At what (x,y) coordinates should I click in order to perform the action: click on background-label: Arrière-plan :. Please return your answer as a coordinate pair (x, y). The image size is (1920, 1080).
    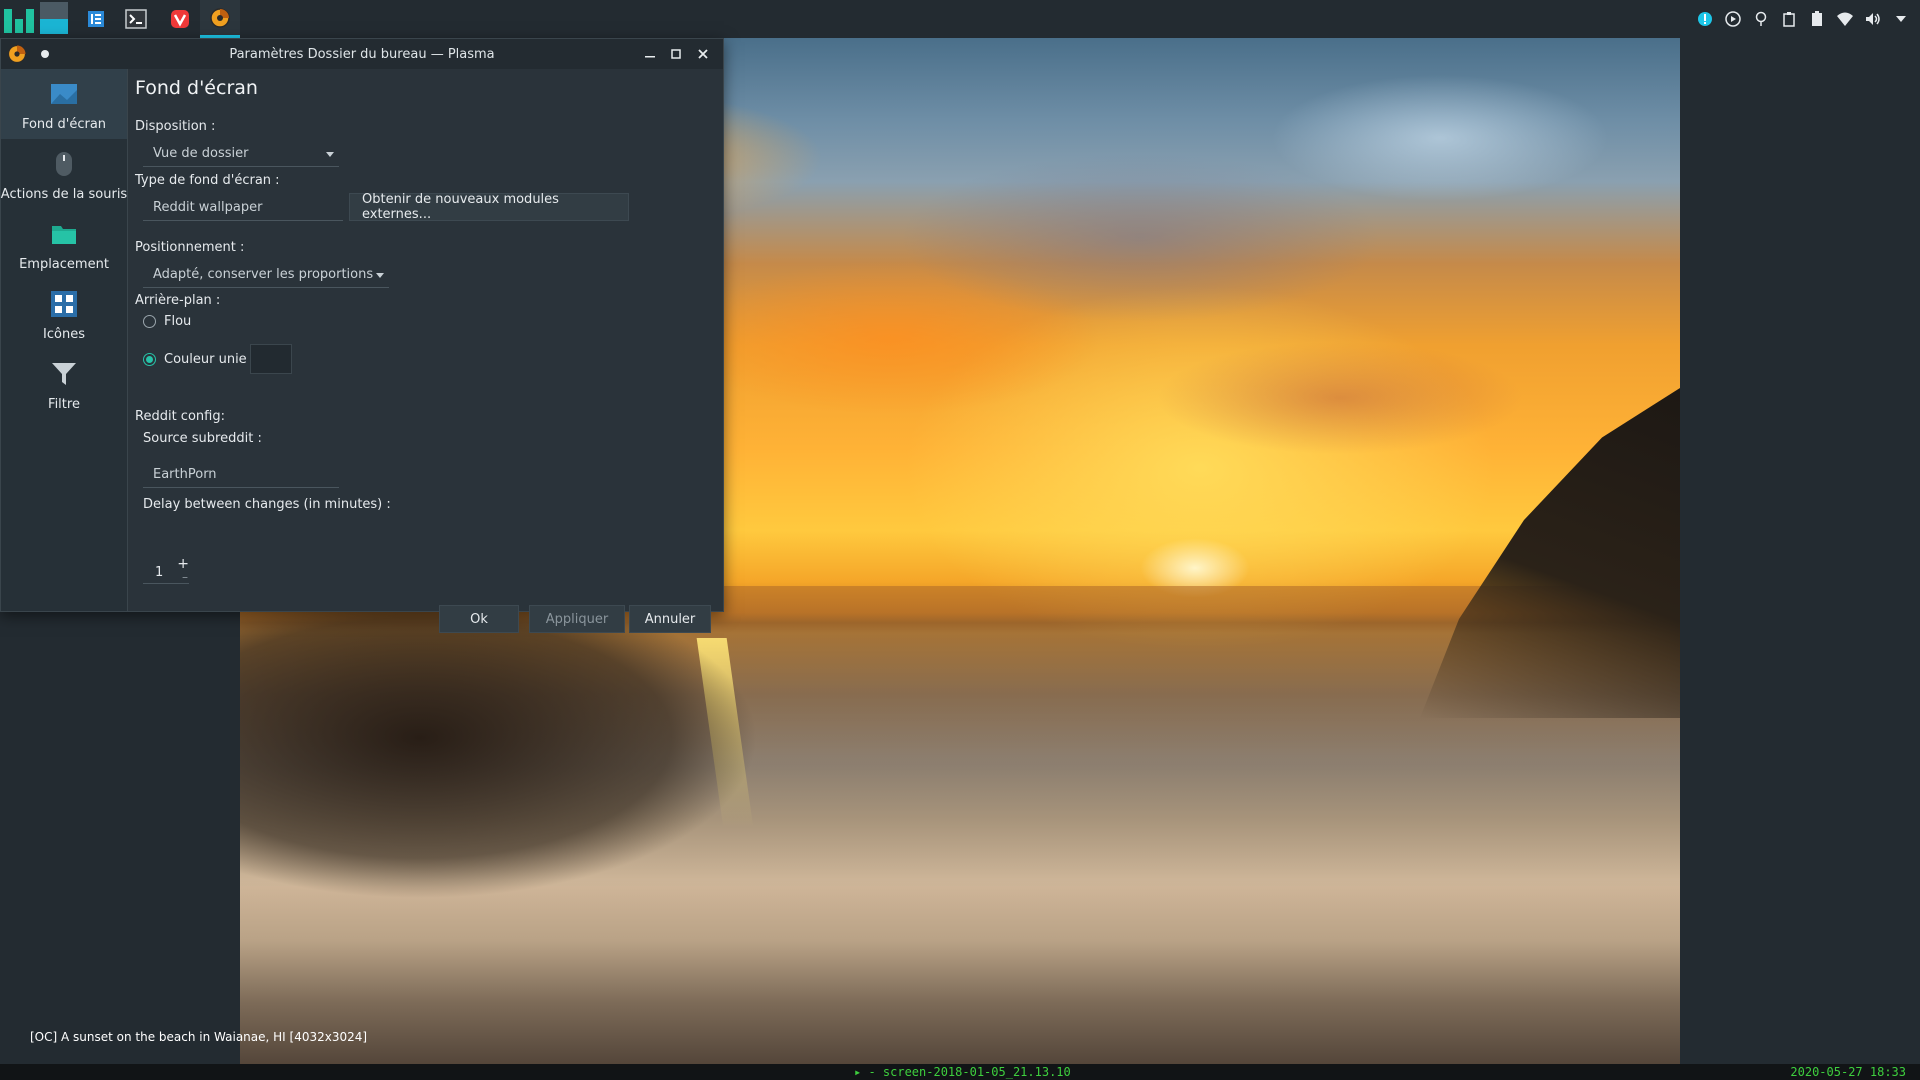
    Looking at the image, I should click on (178, 300).